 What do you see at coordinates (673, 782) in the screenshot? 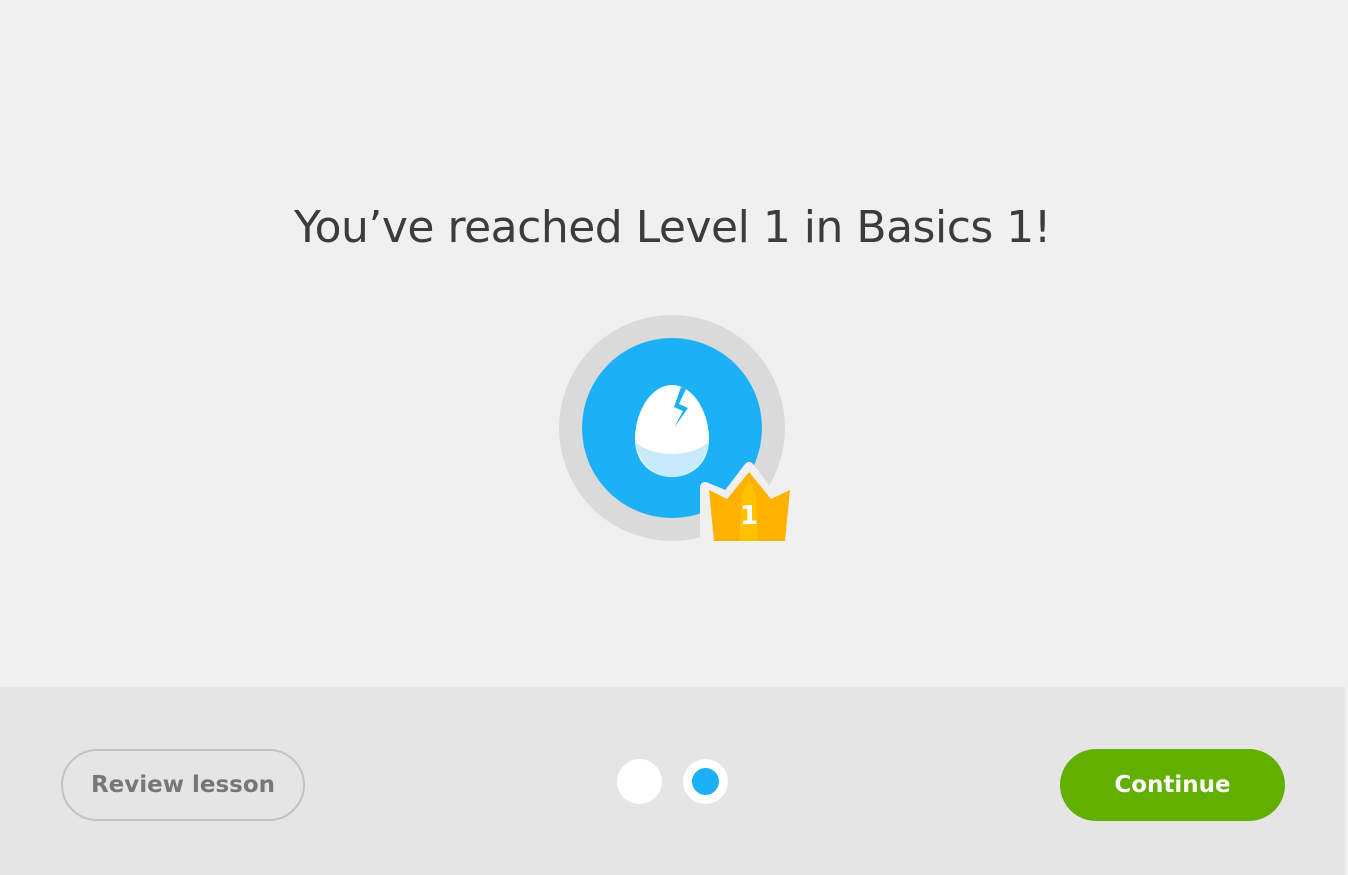
I see `page-indicator` at bounding box center [673, 782].